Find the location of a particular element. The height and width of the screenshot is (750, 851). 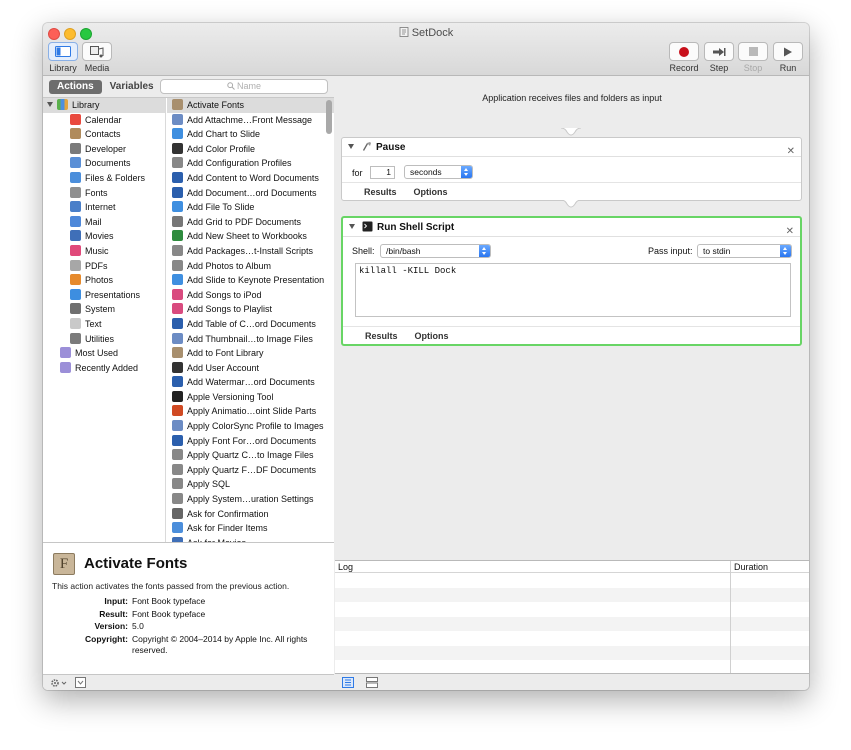

pause-duration-field: 1 is located at coordinates (382, 172).